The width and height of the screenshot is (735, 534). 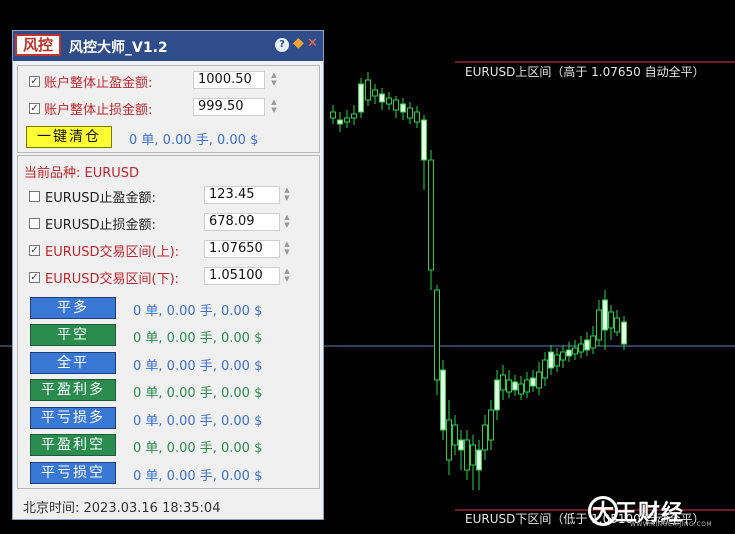 What do you see at coordinates (73, 473) in the screenshot?
I see `close-loss-short-button: 平亏损空` at bounding box center [73, 473].